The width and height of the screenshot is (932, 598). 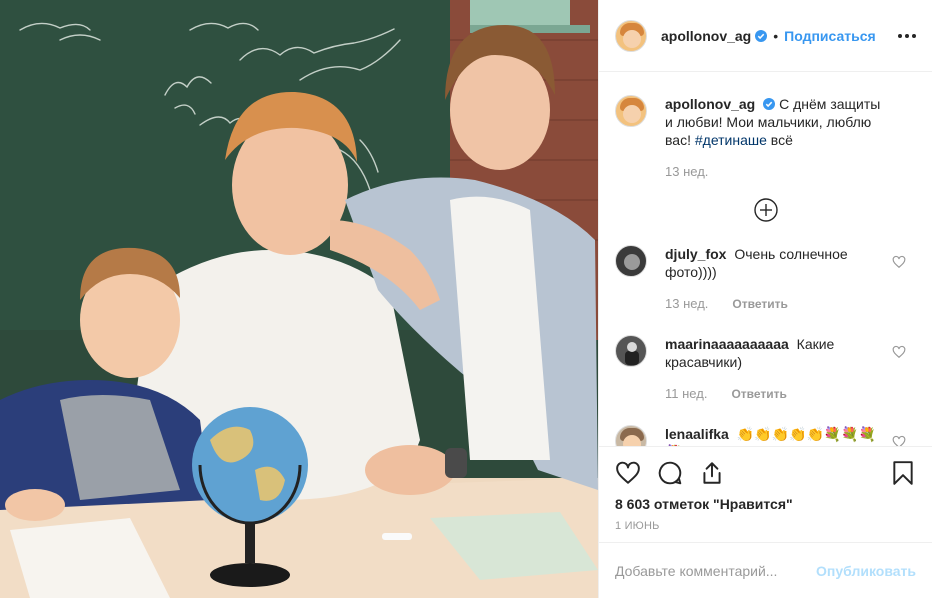 What do you see at coordinates (765, 473) in the screenshot?
I see `action-icons` at bounding box center [765, 473].